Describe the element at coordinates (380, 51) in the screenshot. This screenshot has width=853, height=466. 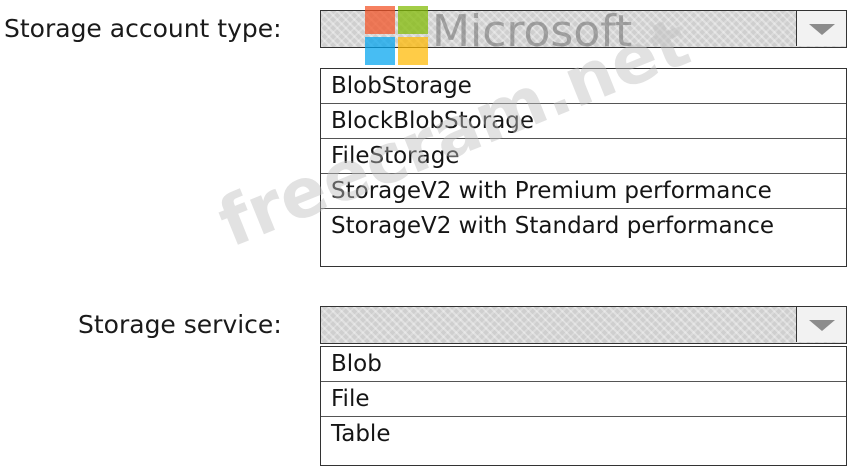
I see `logo-square-blue` at that location.